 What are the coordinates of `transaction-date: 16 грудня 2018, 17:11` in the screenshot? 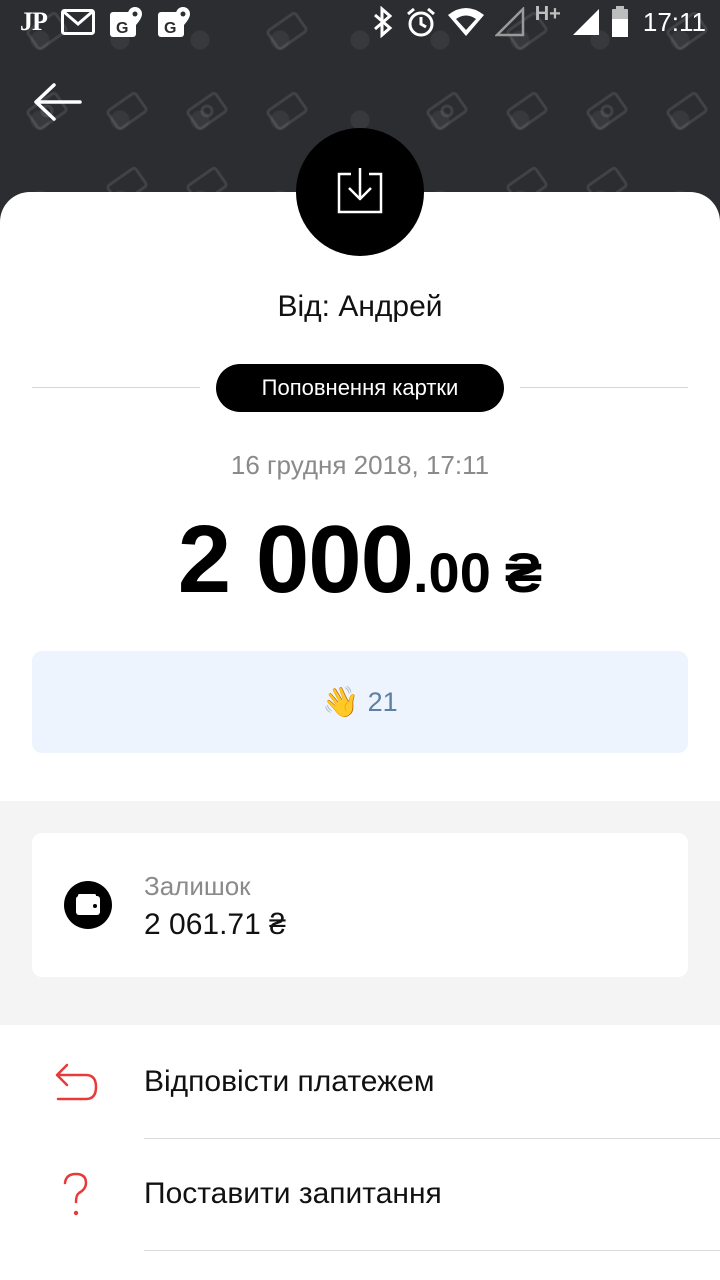 It's located at (360, 465).